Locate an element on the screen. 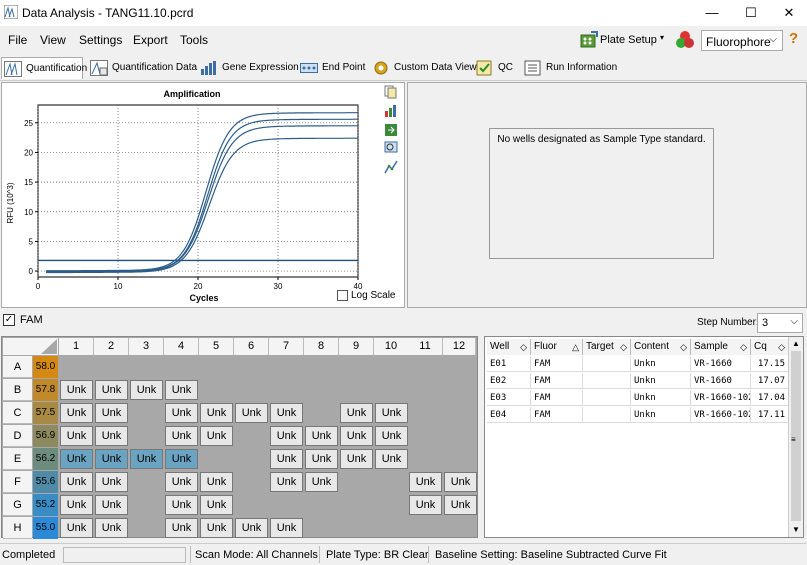 The image size is (807, 565). menu-export: Export is located at coordinates (150, 40).